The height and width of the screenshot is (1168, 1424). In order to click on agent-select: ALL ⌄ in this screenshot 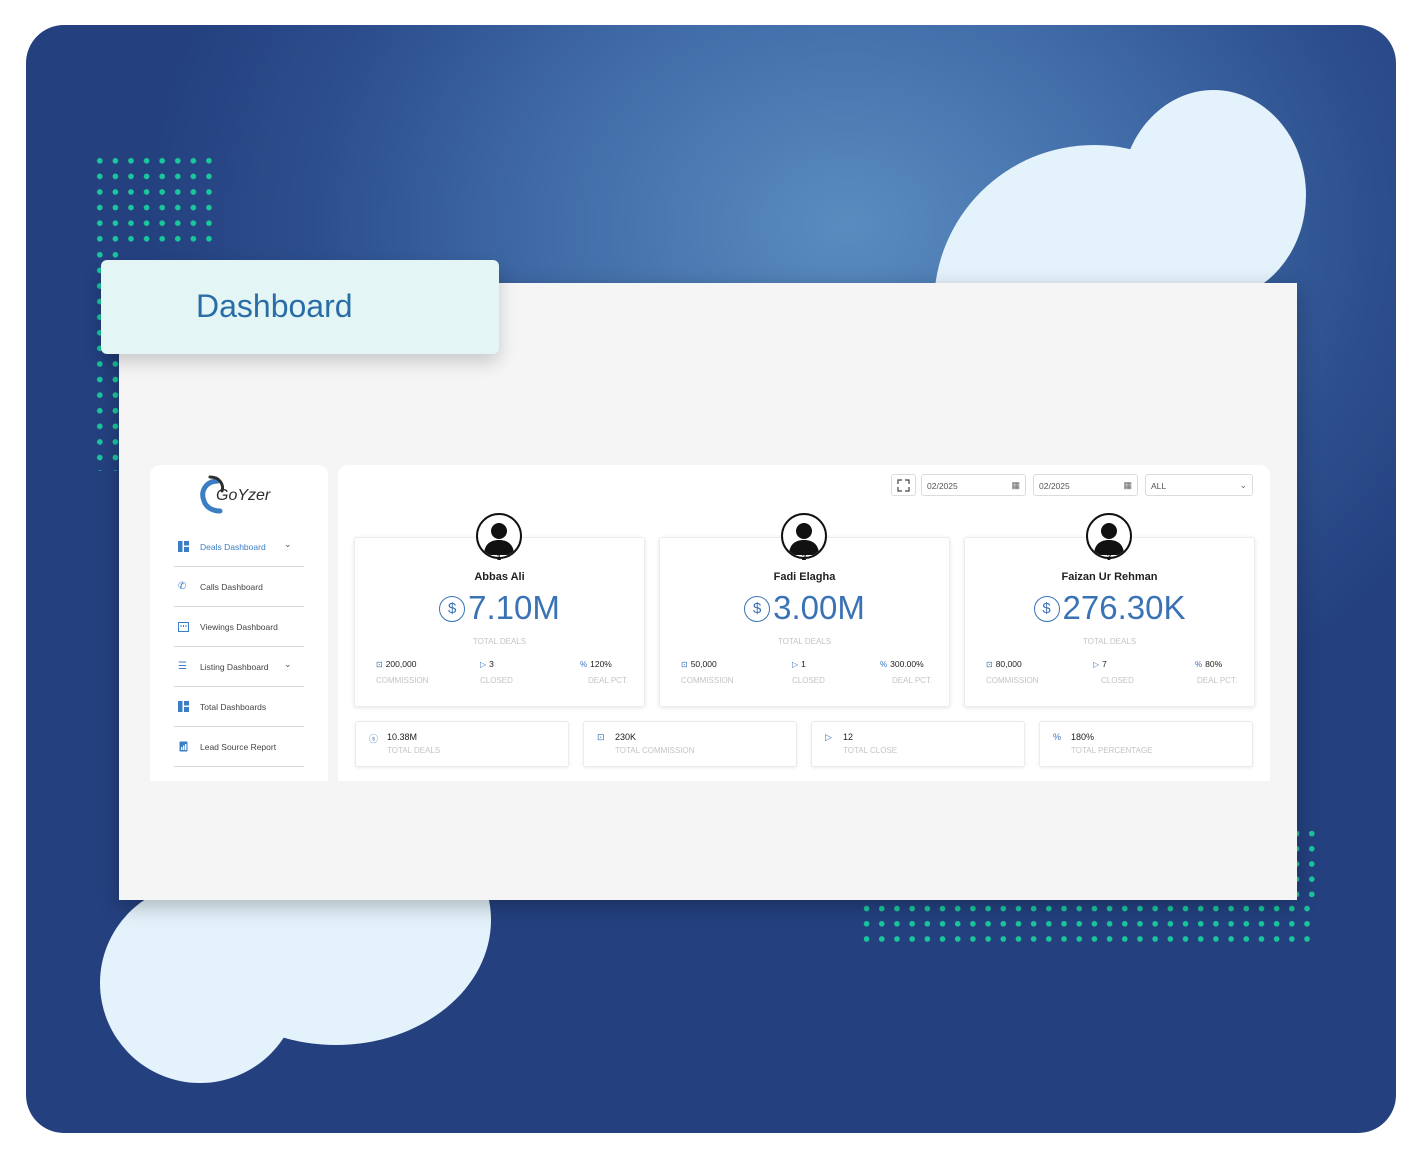, I will do `click(1199, 485)`.